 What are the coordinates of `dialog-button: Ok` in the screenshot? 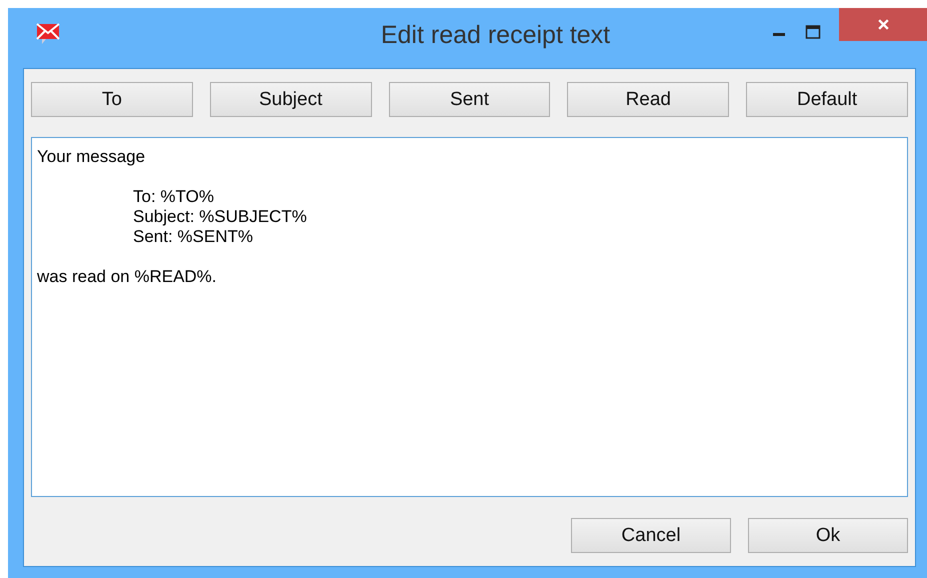 It's located at (828, 535).